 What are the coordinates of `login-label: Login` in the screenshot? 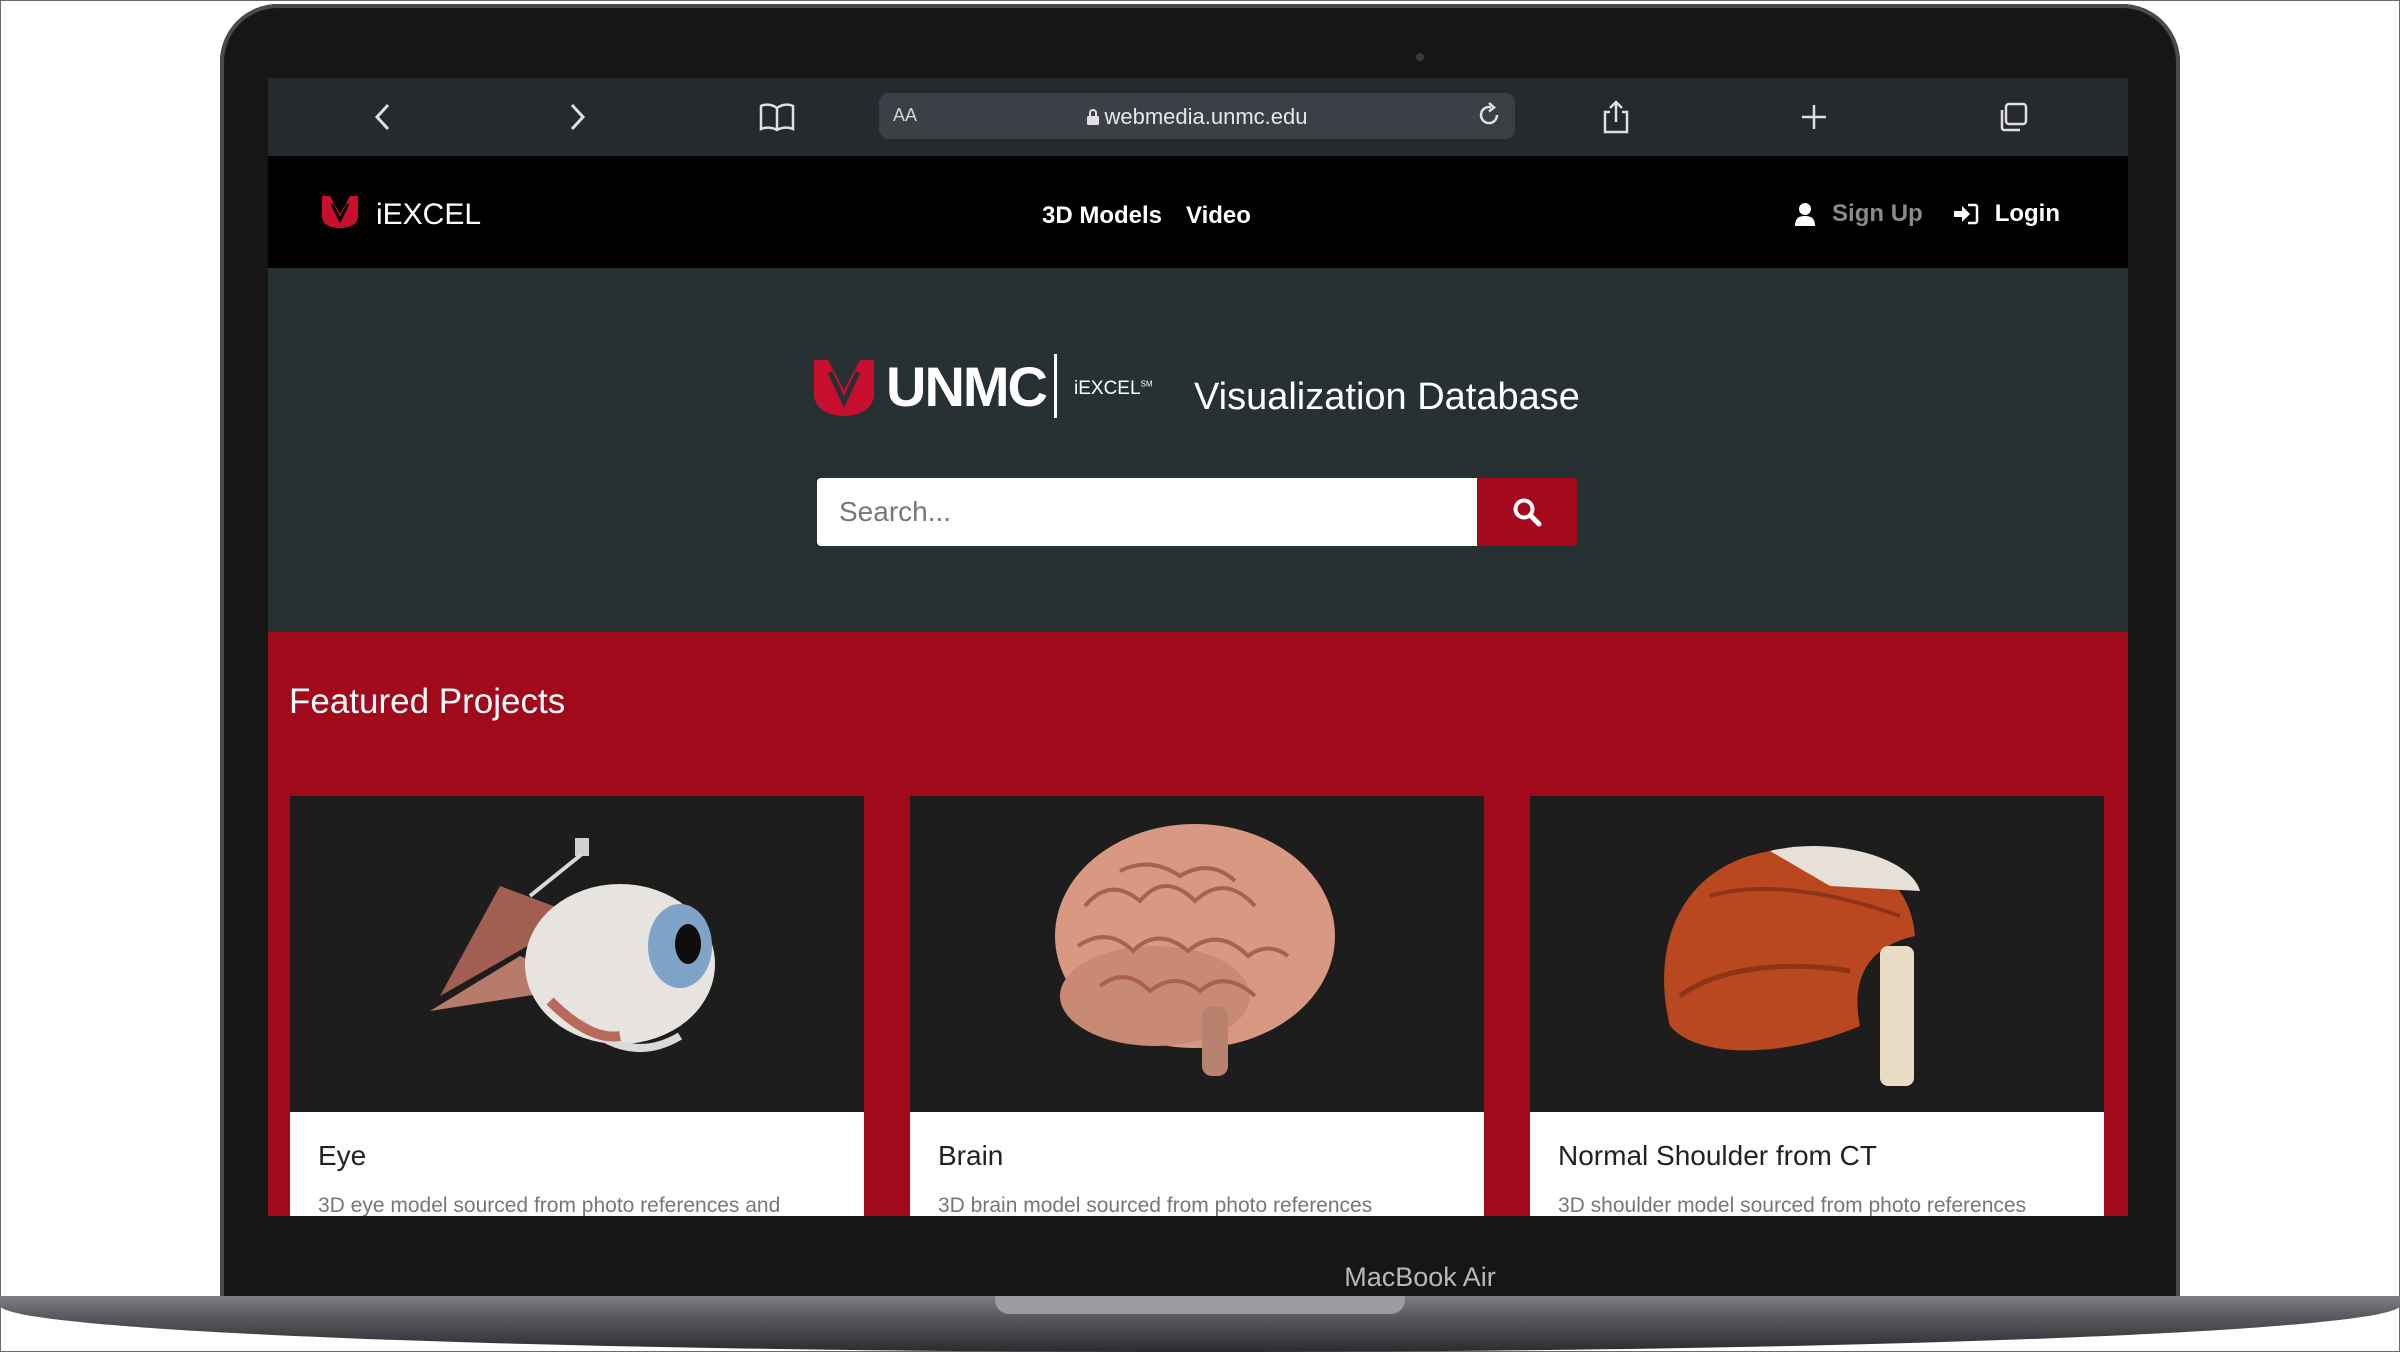 It's located at (2027, 213).